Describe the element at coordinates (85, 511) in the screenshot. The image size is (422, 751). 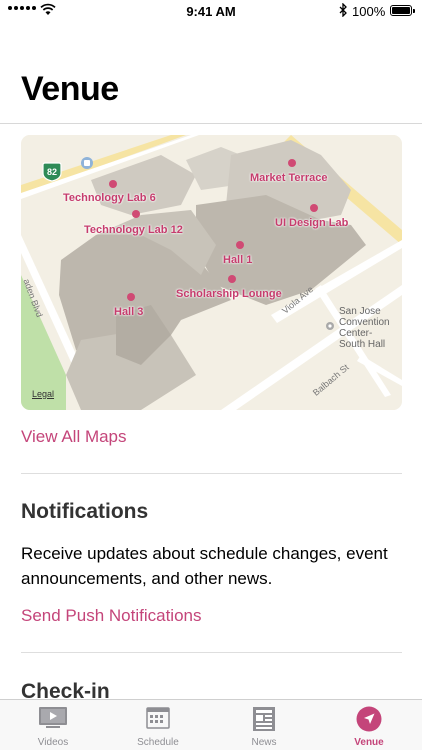
I see `notifications-heading: Notifications` at that location.